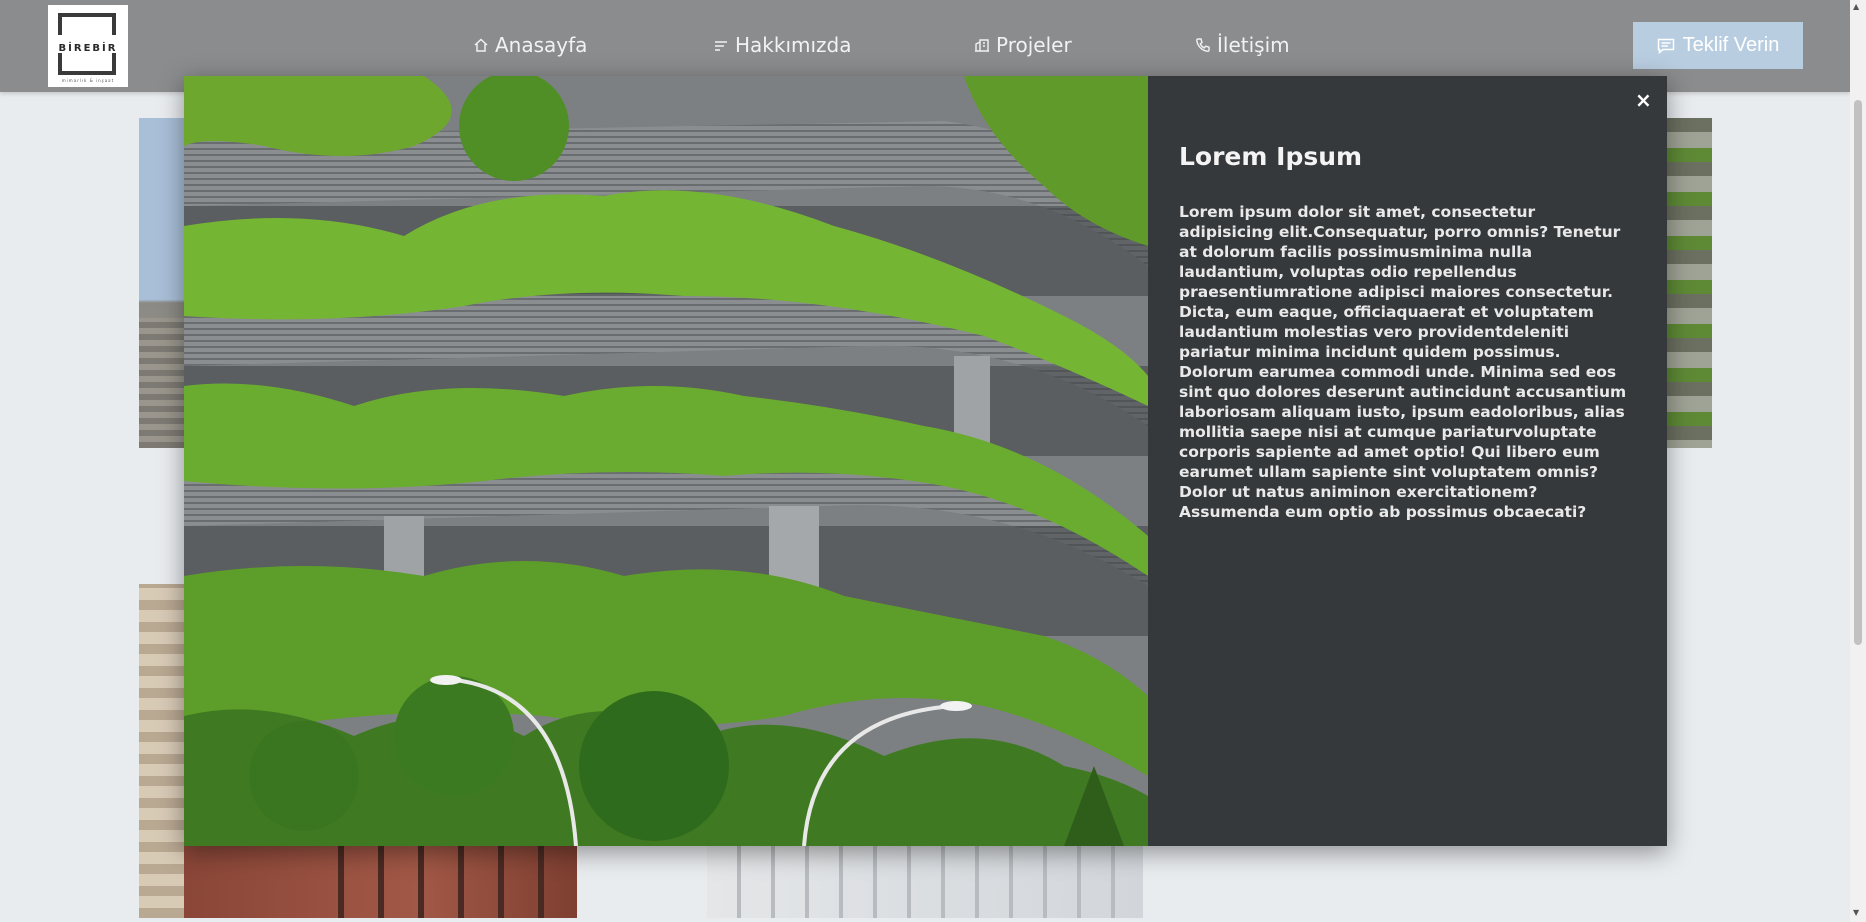  Describe the element at coordinates (162, 751) in the screenshot. I see `gallery-tile-bottom-left-edge` at that location.